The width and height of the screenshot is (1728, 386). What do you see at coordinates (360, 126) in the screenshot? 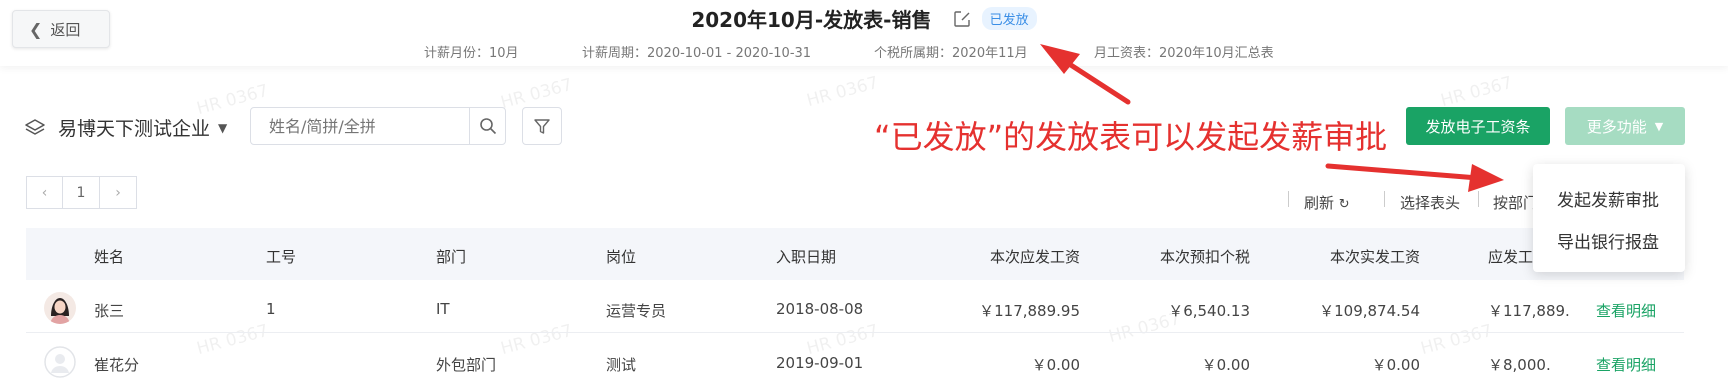
I see `search-input` at bounding box center [360, 126].